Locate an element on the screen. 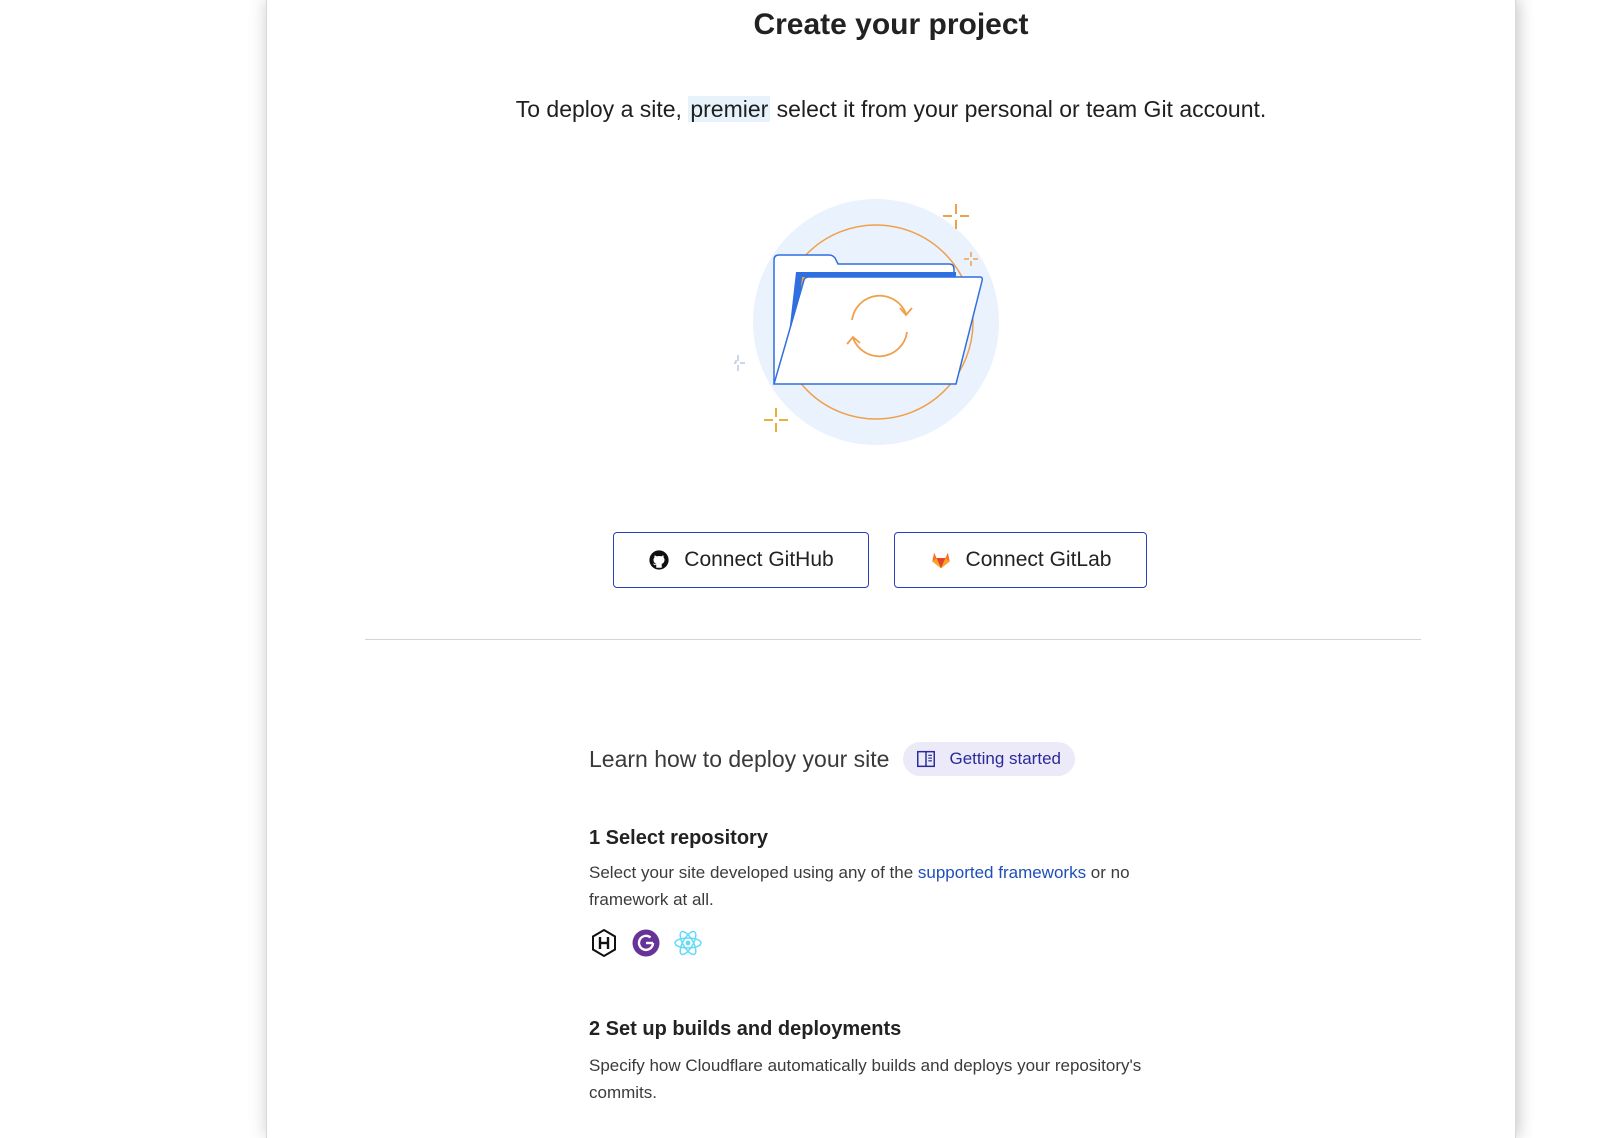 The height and width of the screenshot is (1138, 1600). book-icon is located at coordinates (926, 759).